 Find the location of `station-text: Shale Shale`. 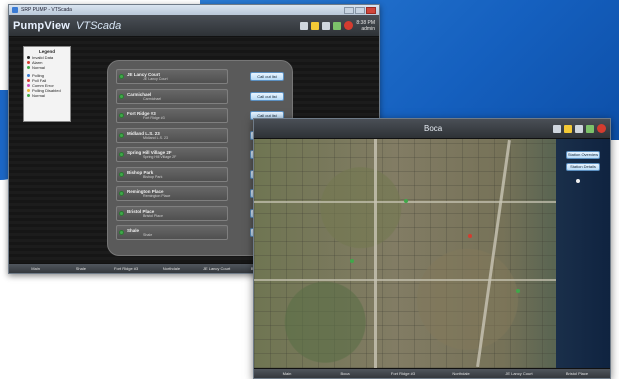

station-text: Shale Shale is located at coordinates (139, 232).